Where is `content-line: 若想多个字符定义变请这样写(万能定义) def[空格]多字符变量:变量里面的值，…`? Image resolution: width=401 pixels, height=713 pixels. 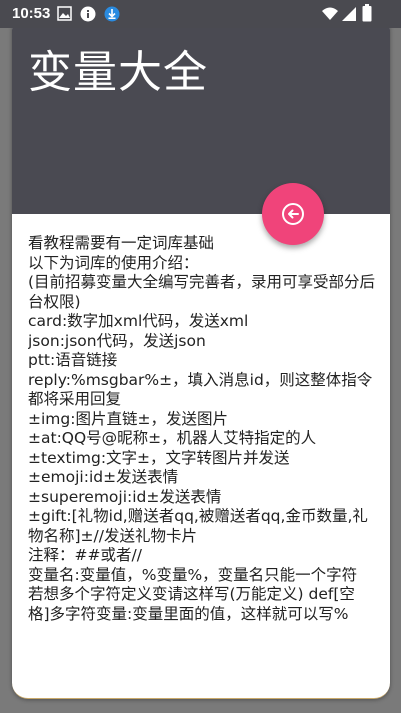 content-line: 若想多个字符定义变请这样写(万能定义) def[空格]多字符变量:变量里面的值，… is located at coordinates (191, 604).